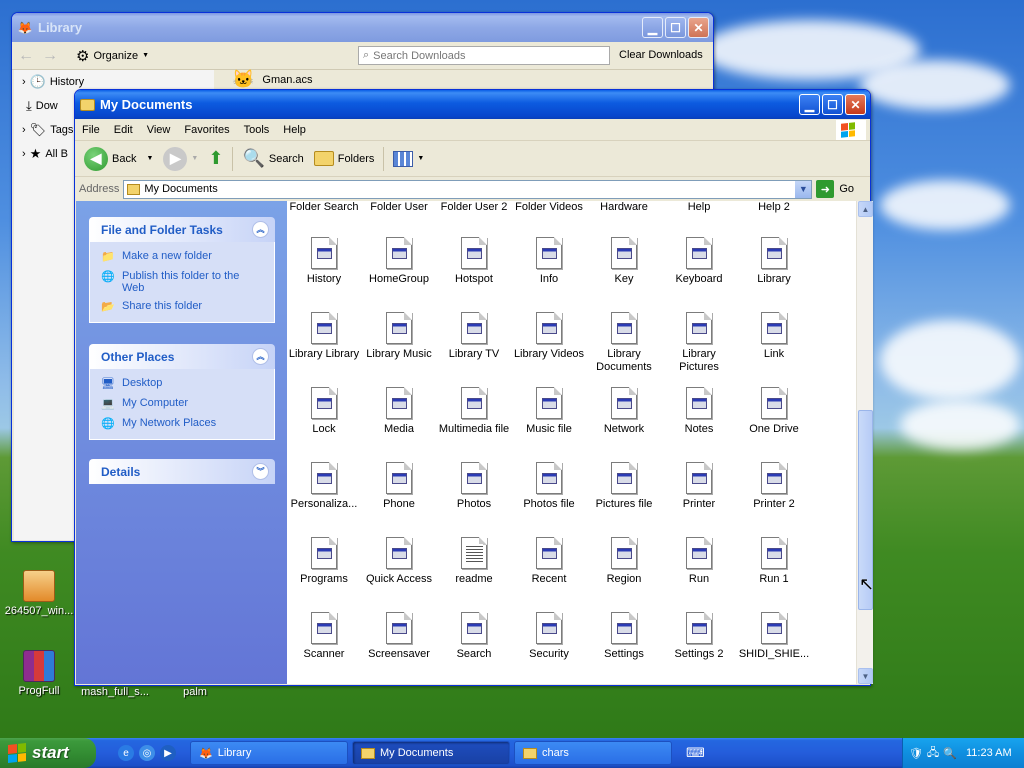 This screenshot has height=768, width=1024. Describe the element at coordinates (774, 207) in the screenshot. I see `file-item: Help 2` at that location.